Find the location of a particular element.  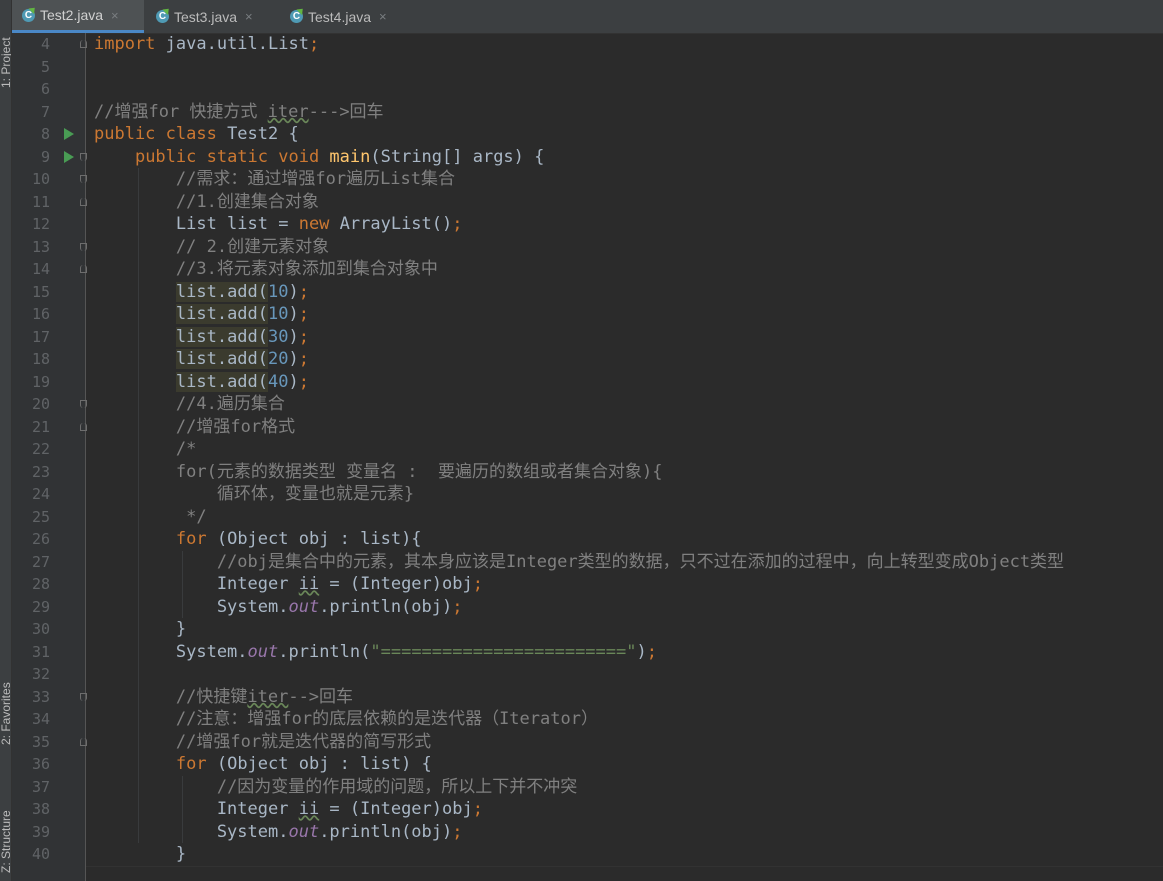

code-token: Integer is located at coordinates (196, 584).